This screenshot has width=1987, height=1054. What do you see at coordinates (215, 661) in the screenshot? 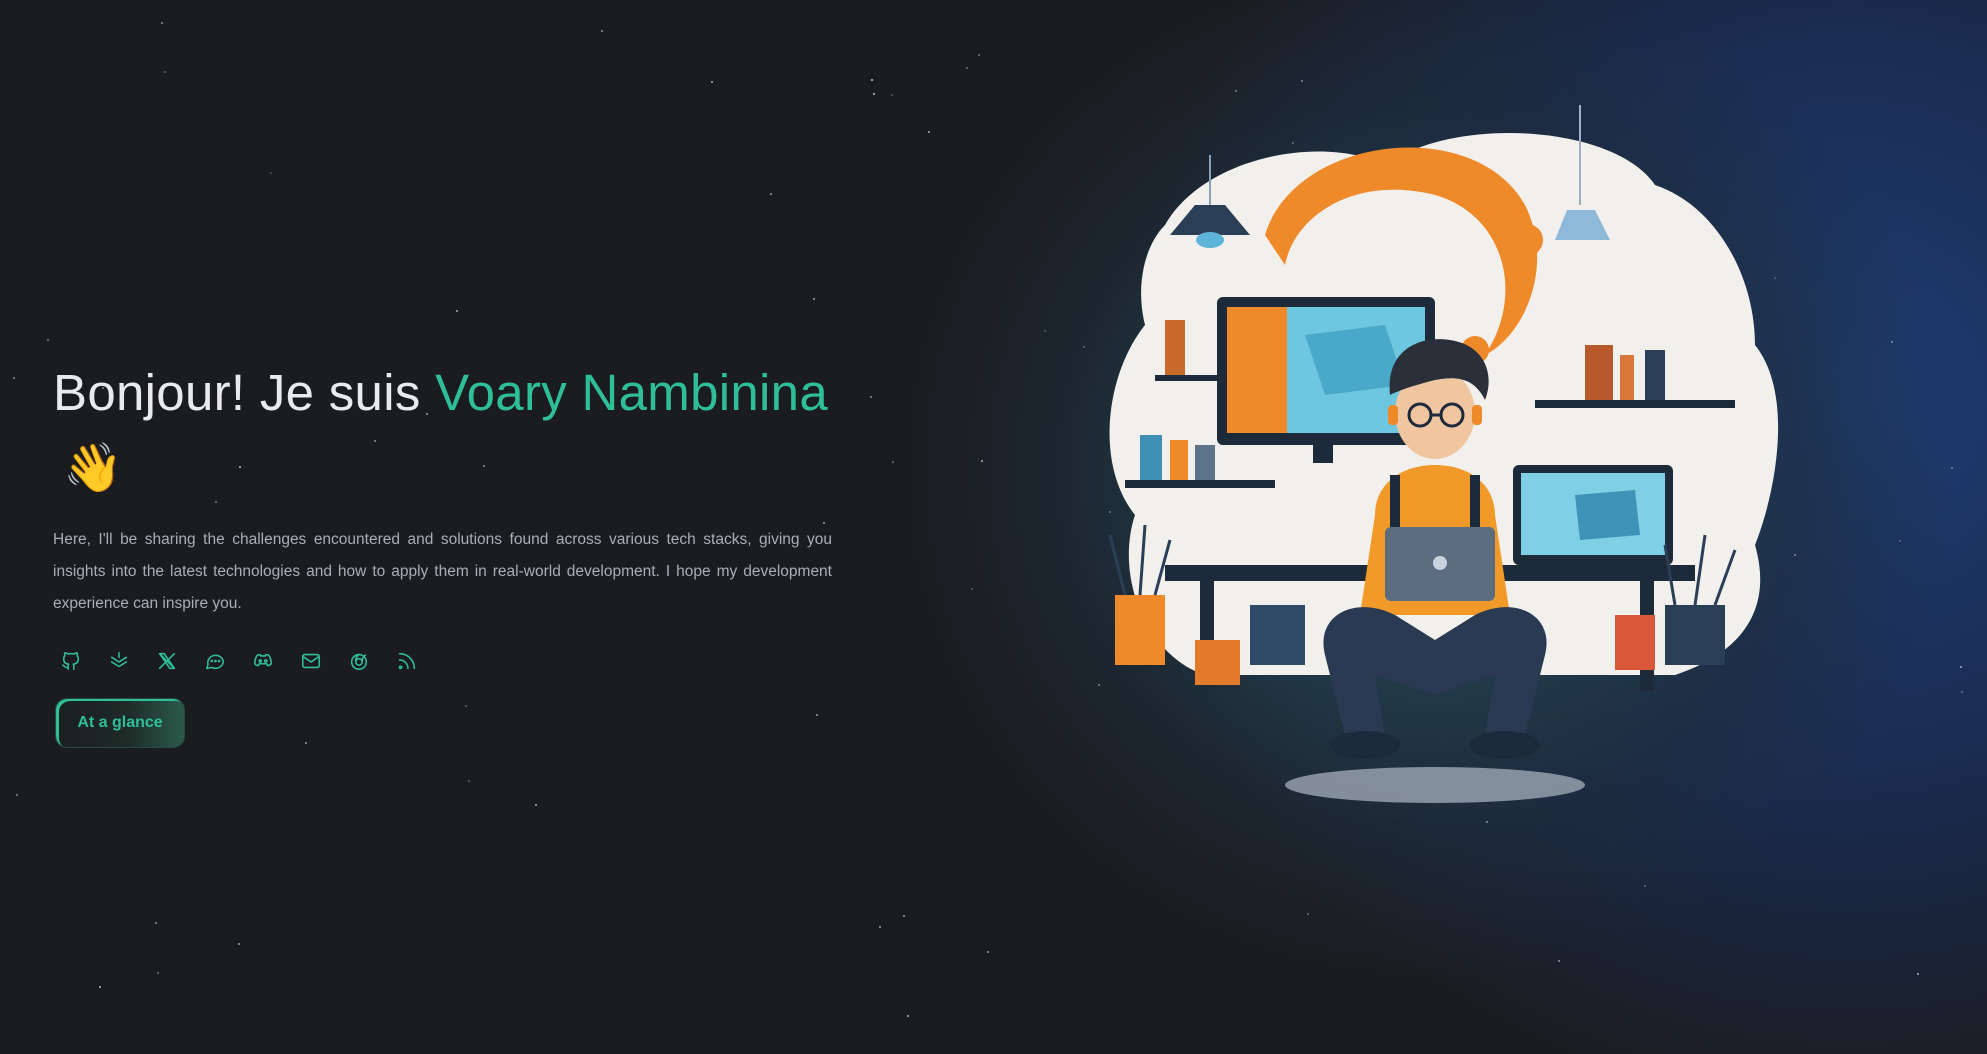
I see `chat-icon` at bounding box center [215, 661].